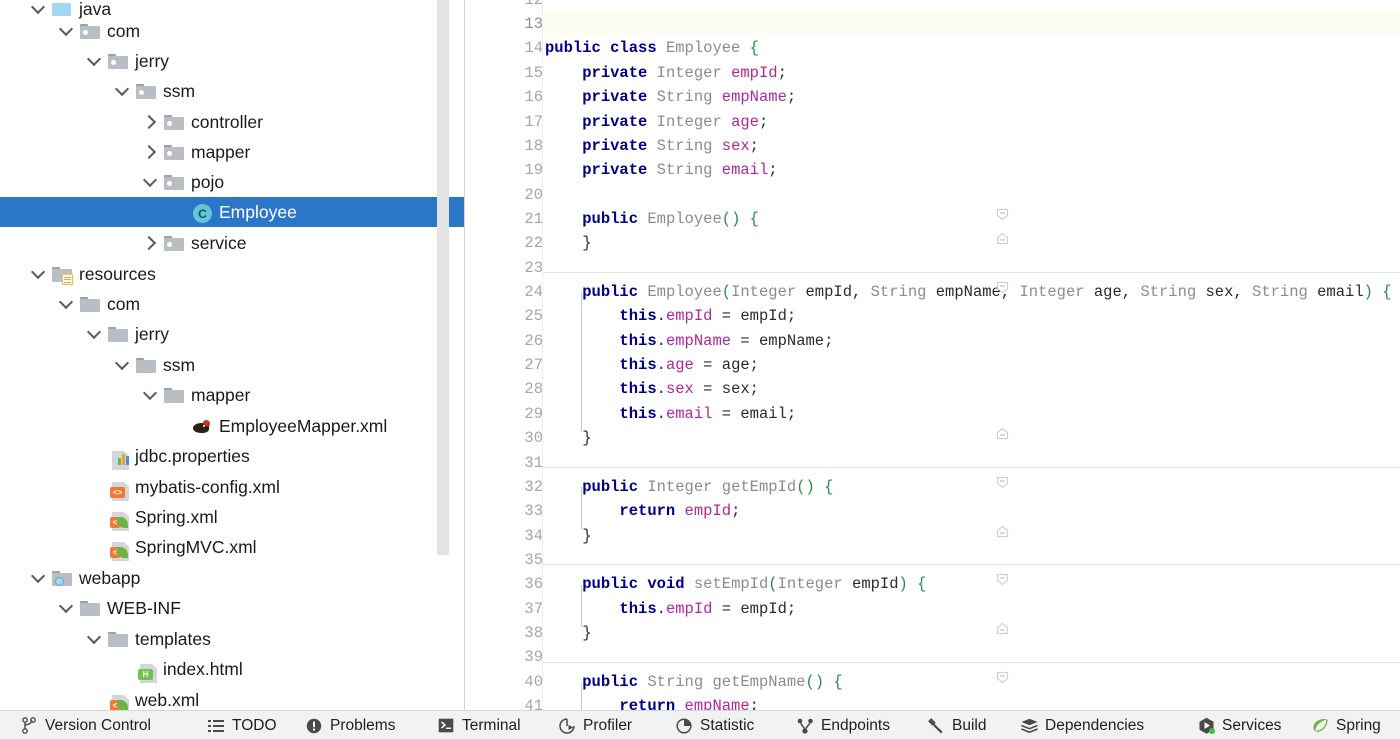  What do you see at coordinates (735, 584) in the screenshot?
I see `code-line: public void setEmpId(Integer empId) {` at bounding box center [735, 584].